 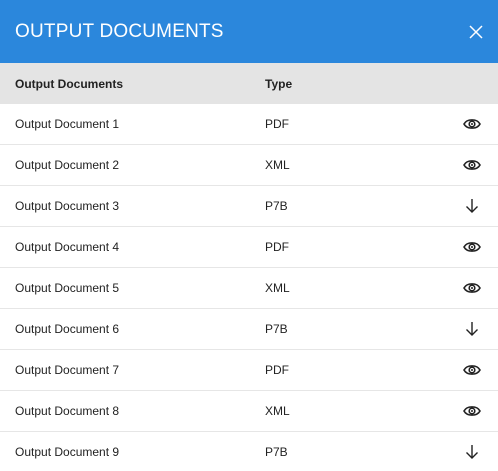 I want to click on close-icon, so click(x=476, y=31).